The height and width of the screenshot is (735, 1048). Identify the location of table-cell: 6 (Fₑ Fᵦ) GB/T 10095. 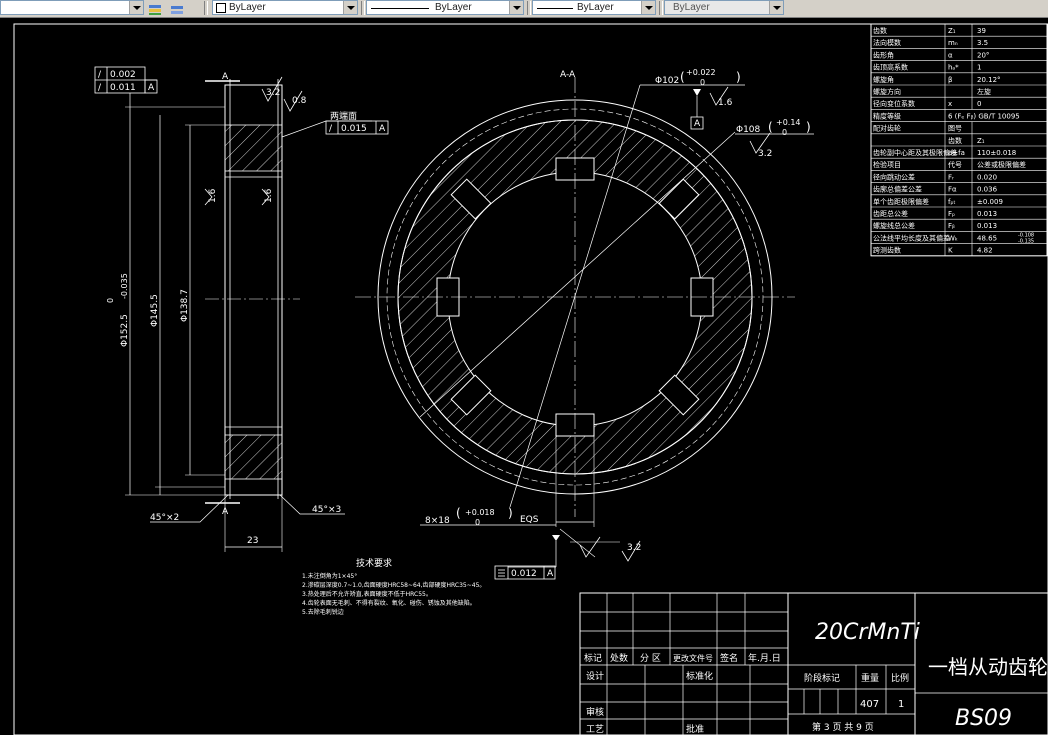
(984, 116).